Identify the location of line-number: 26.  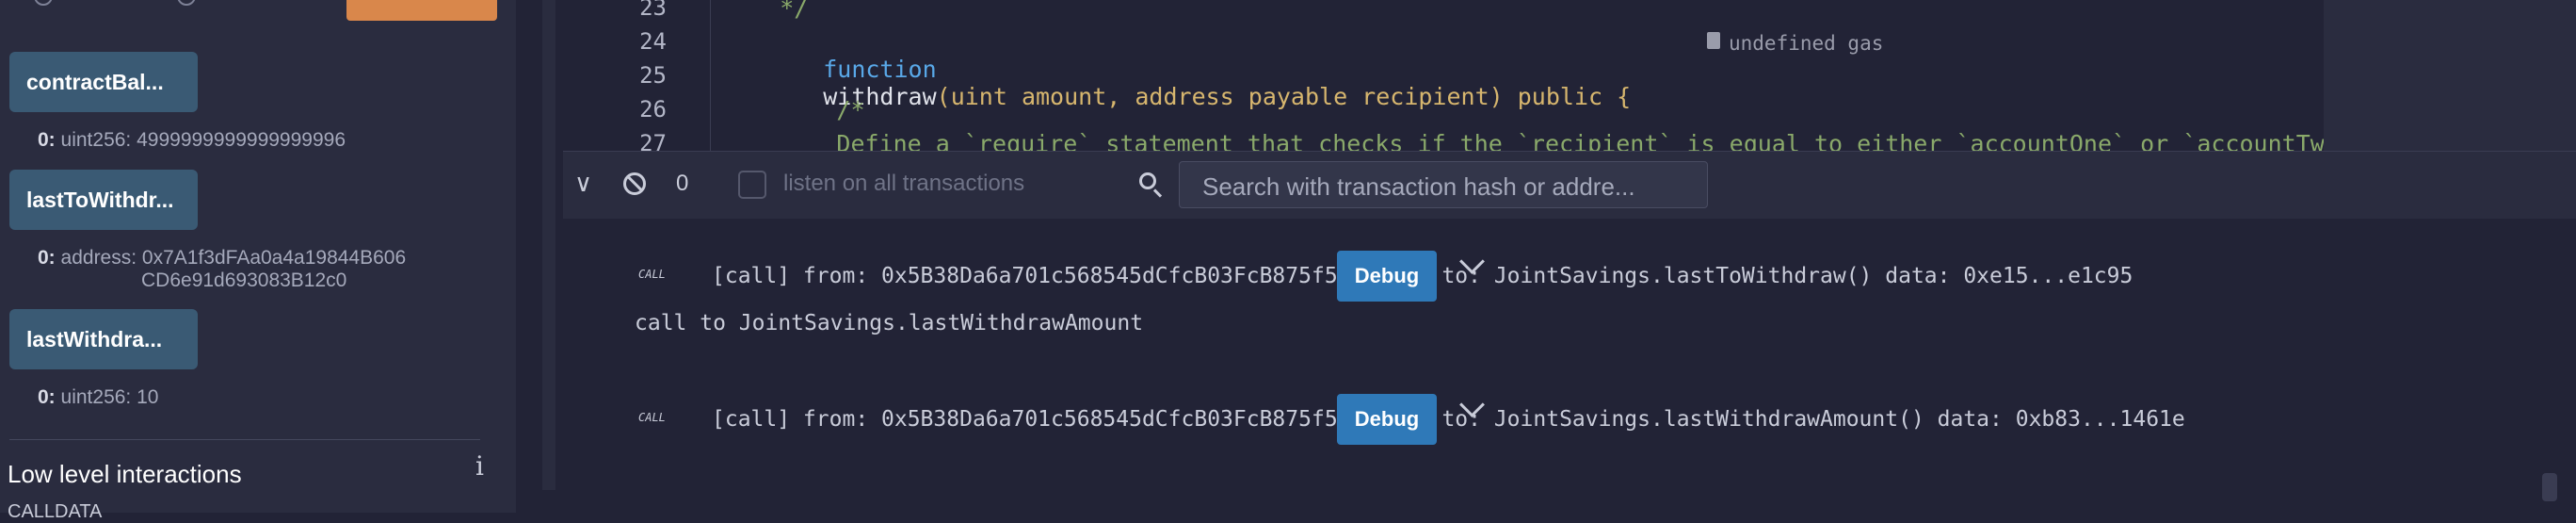
(653, 109).